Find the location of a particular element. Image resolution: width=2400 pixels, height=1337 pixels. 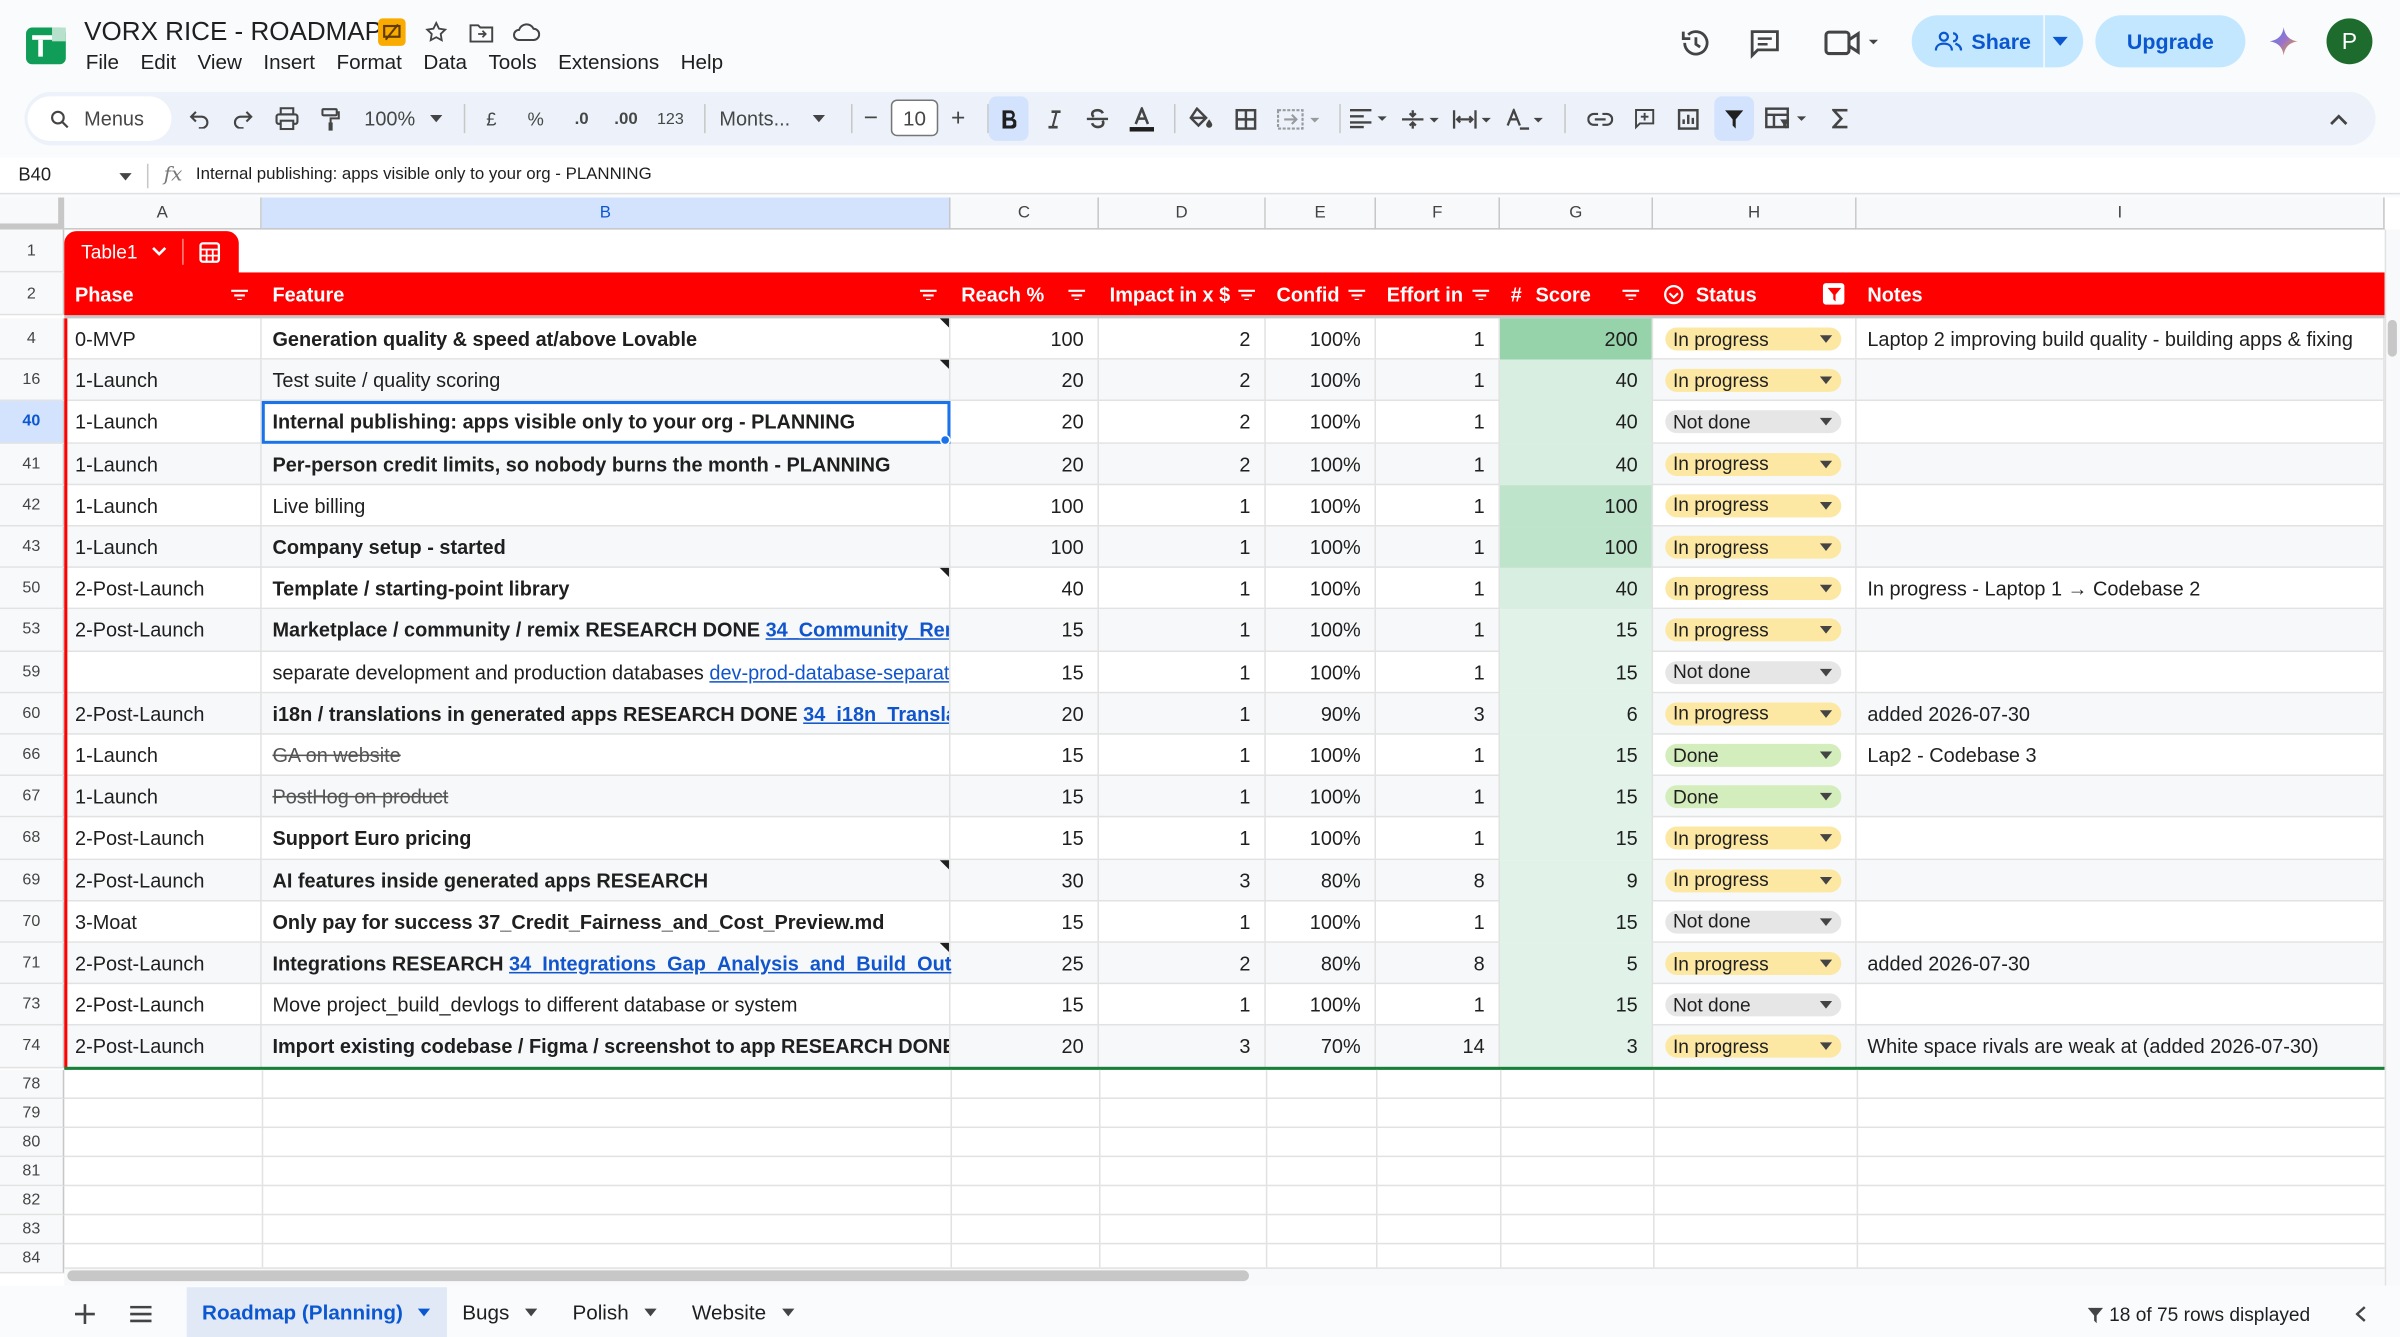

status-dropdown-chip: Not done is located at coordinates (1753, 922).